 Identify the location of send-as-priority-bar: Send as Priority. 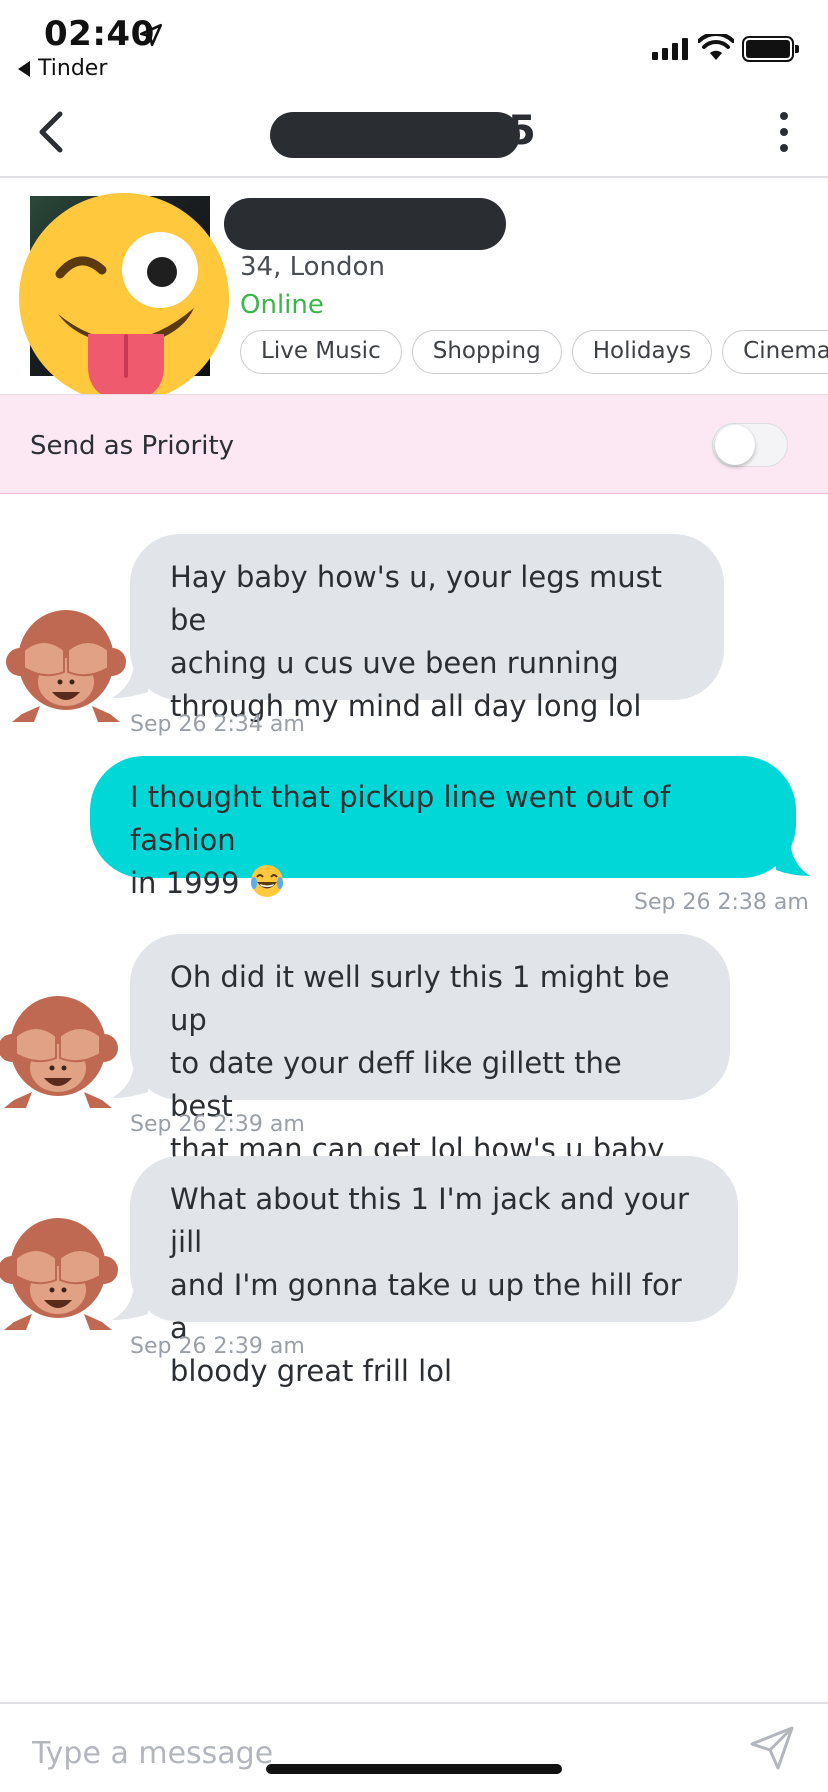
(414, 444).